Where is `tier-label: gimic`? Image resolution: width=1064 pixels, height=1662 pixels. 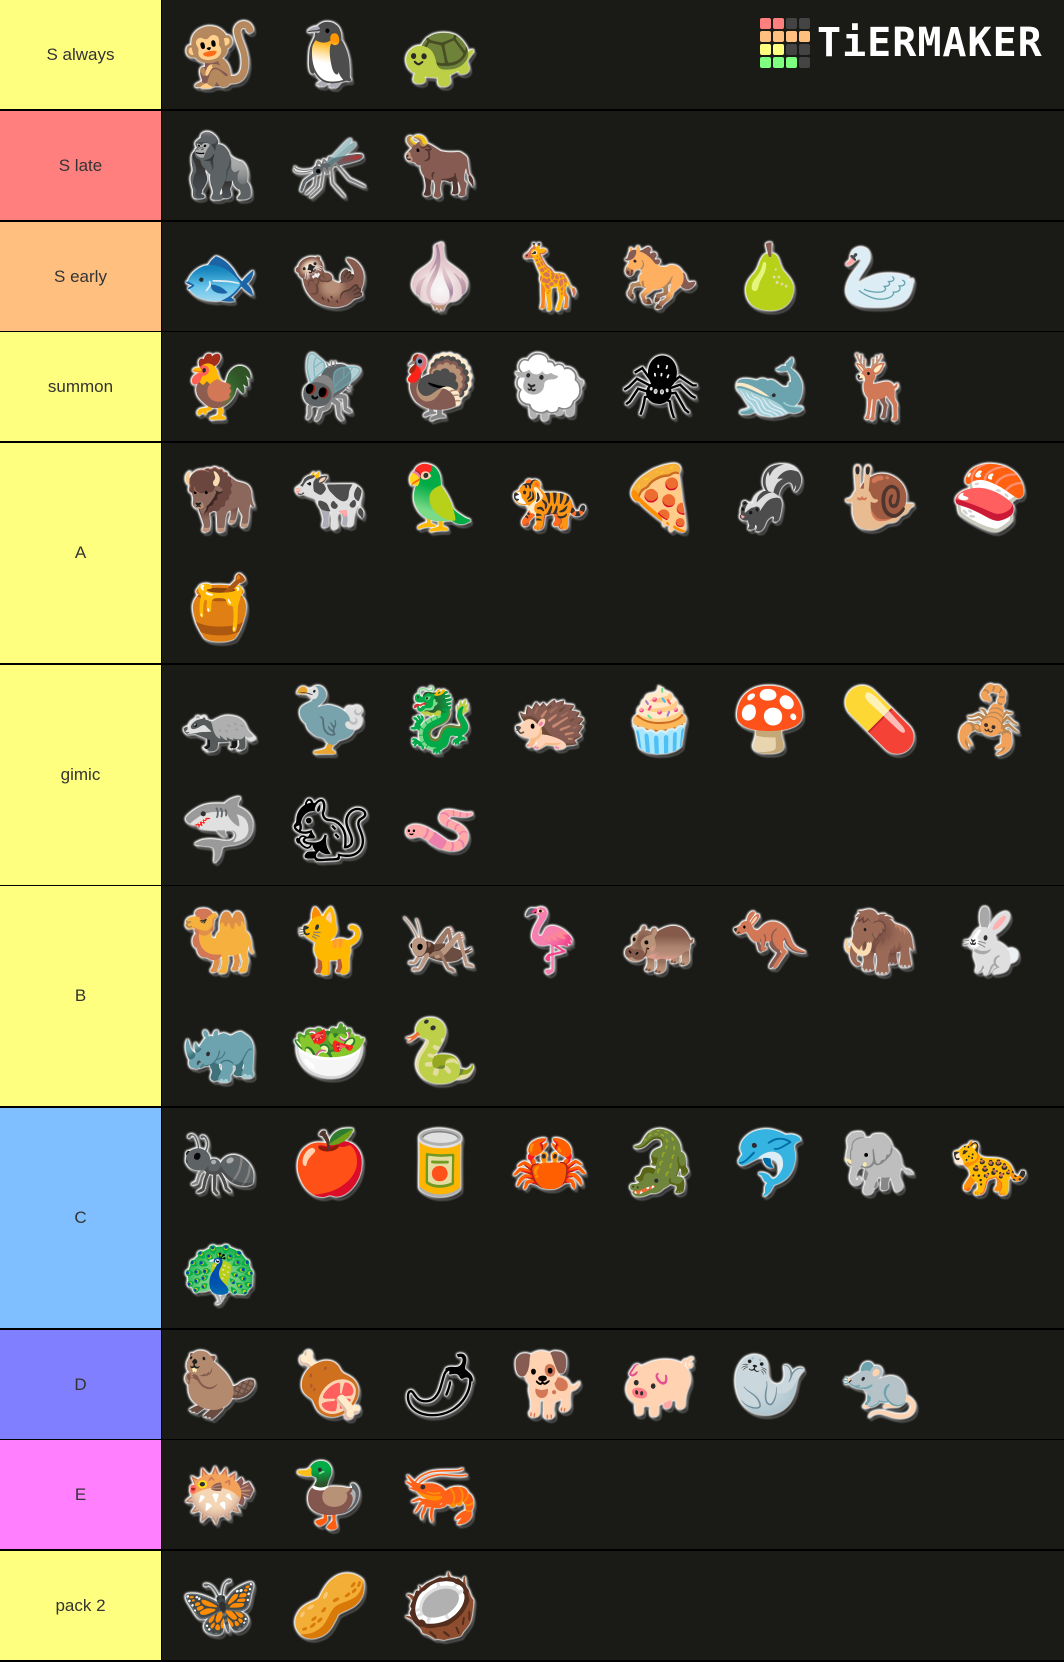
tier-label: gimic is located at coordinates (80, 775).